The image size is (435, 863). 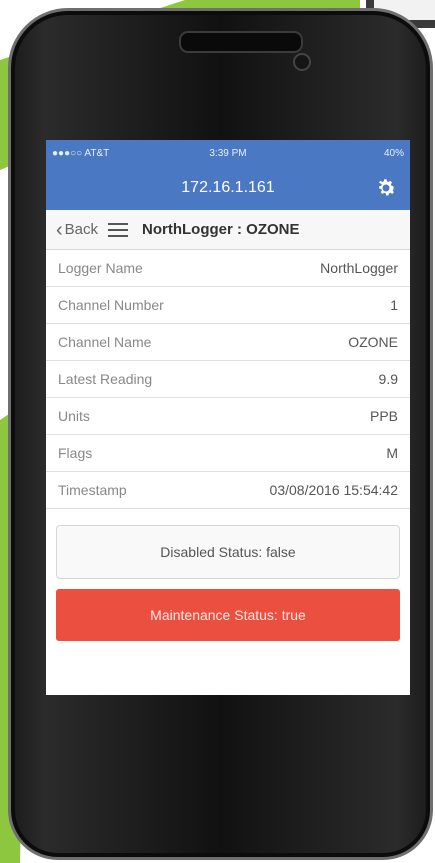 I want to click on row-label: Latest Reading, so click(x=105, y=379).